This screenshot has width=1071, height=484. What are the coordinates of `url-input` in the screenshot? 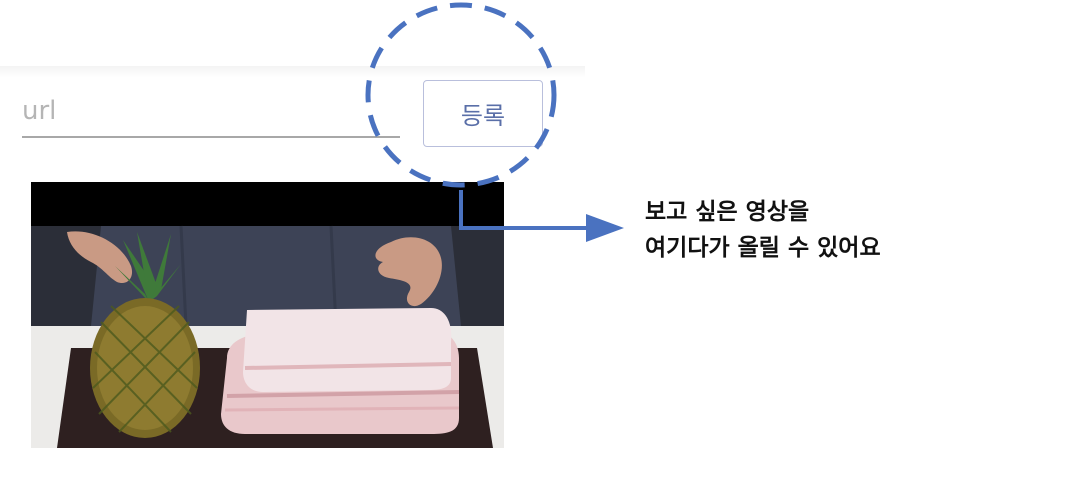 It's located at (211, 112).